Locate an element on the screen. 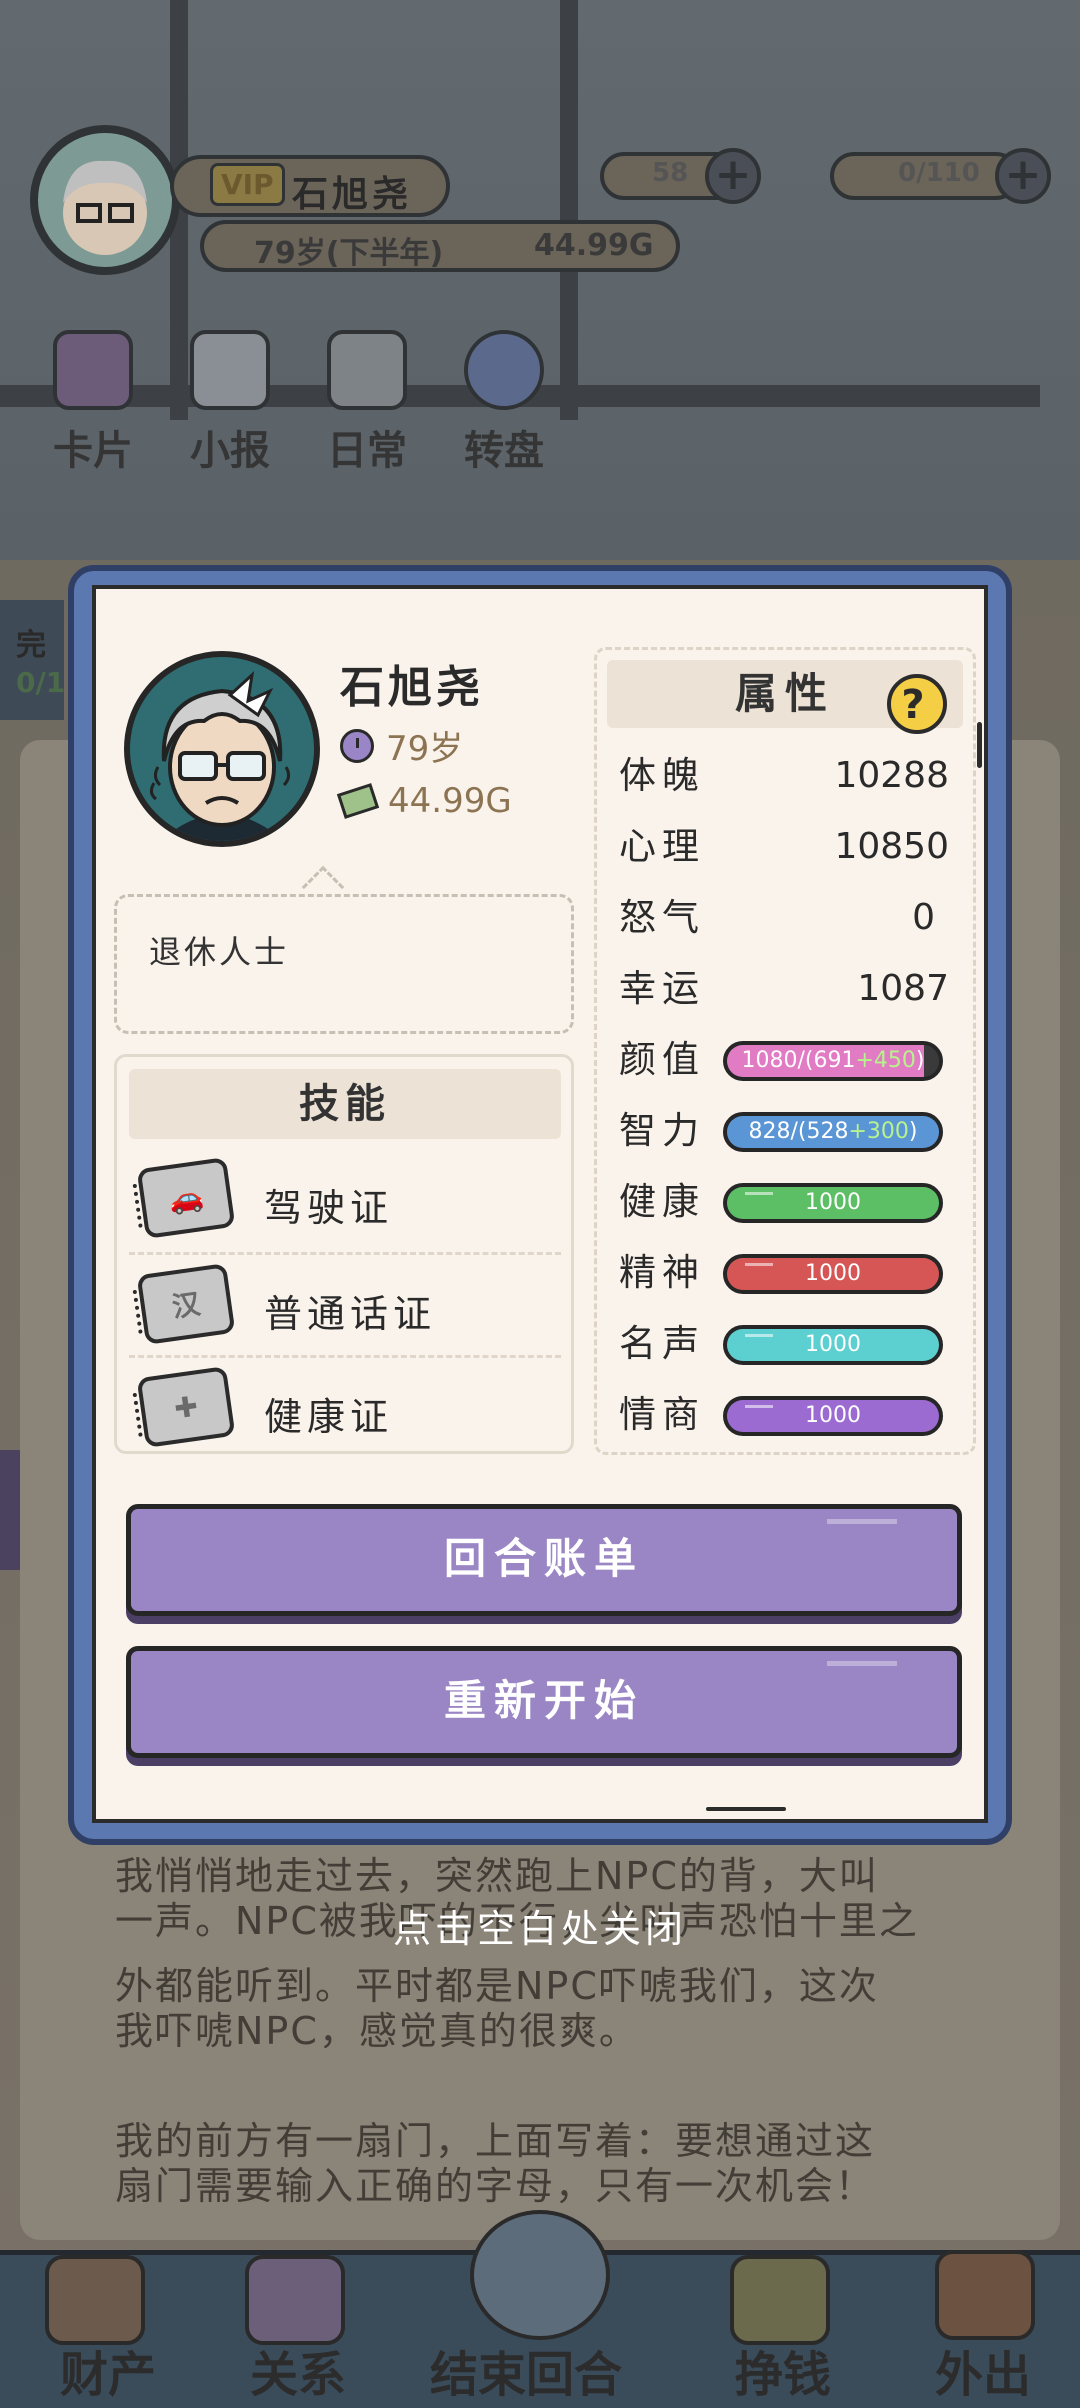  checklist-icon is located at coordinates (367, 370).